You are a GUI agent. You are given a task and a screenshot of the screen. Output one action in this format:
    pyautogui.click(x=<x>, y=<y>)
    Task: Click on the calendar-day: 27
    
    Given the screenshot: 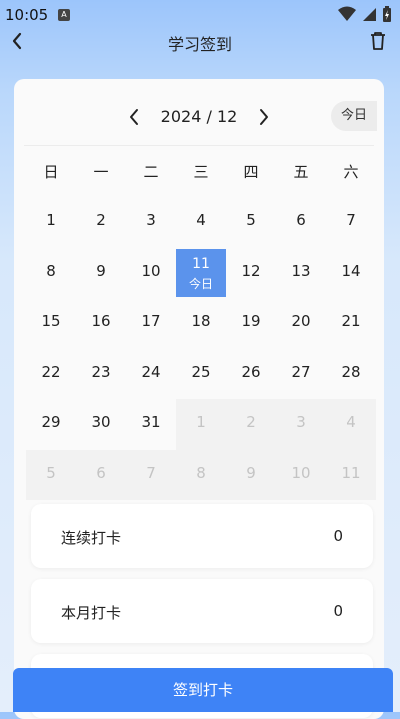 What is the action you would take?
    pyautogui.click(x=301, y=374)
    